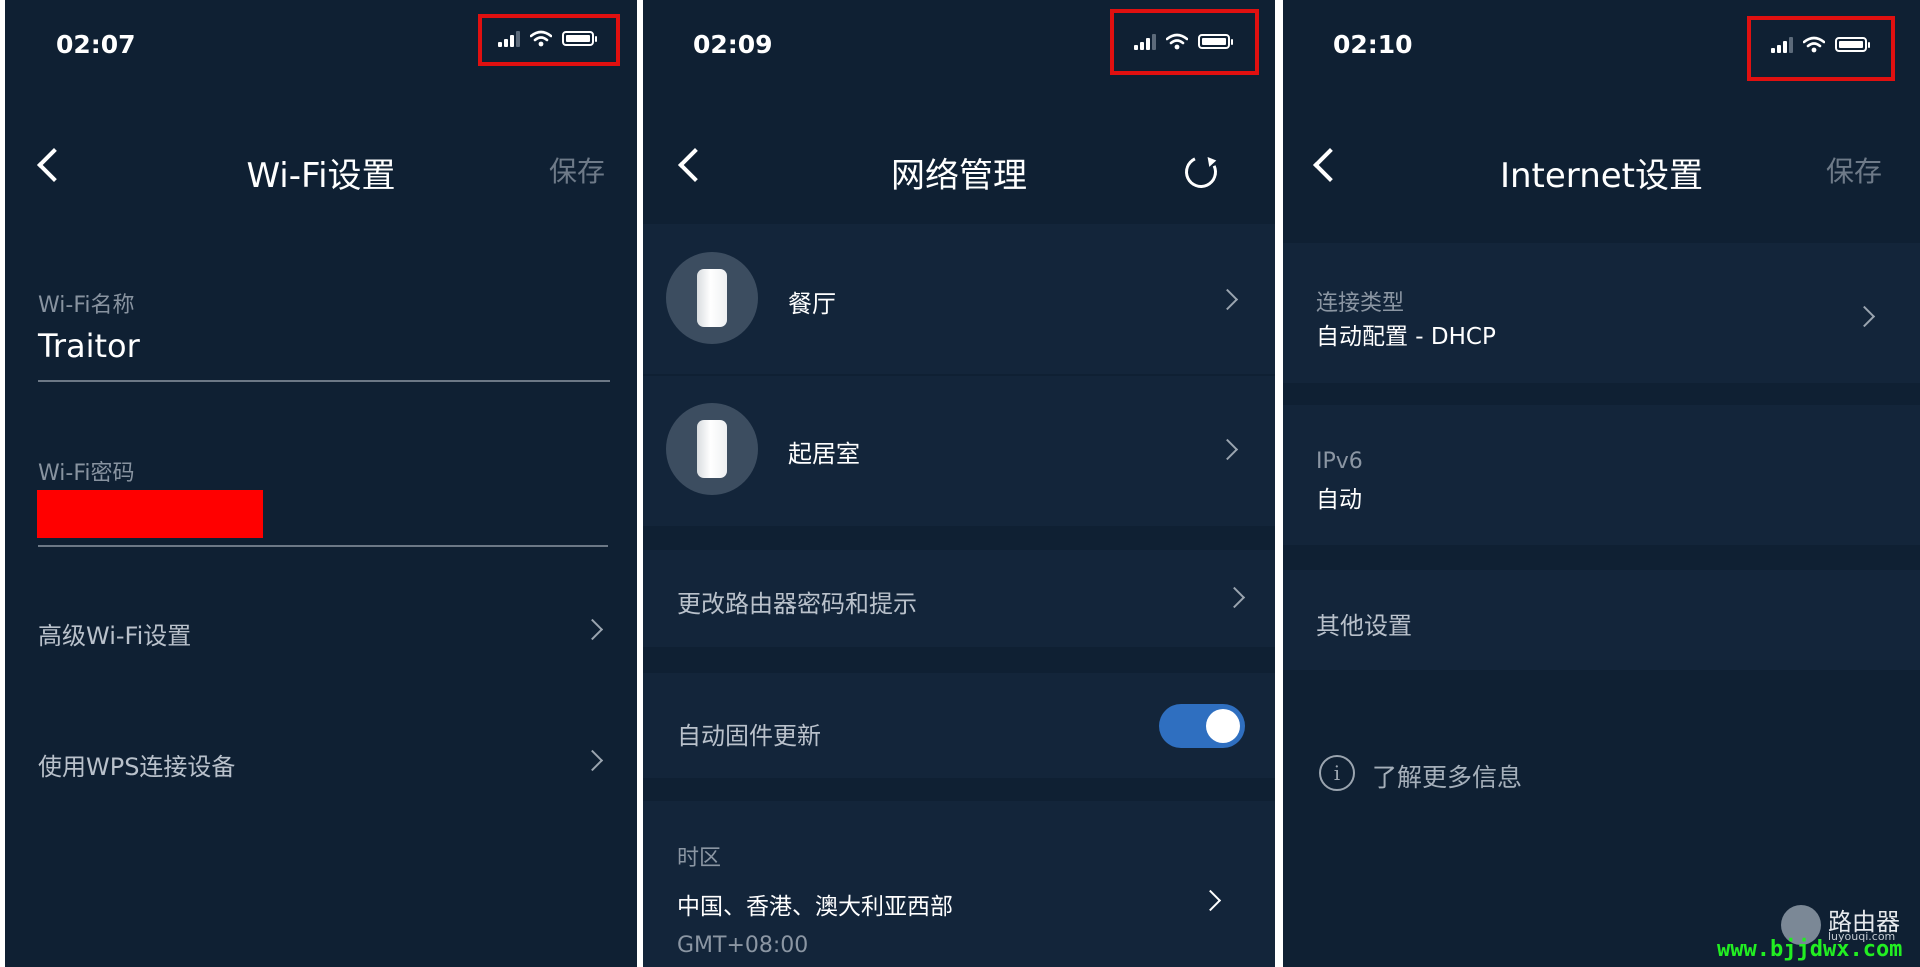  Describe the element at coordinates (137, 767) in the screenshot. I see `wps-label: 使用WPS连接设备` at that location.